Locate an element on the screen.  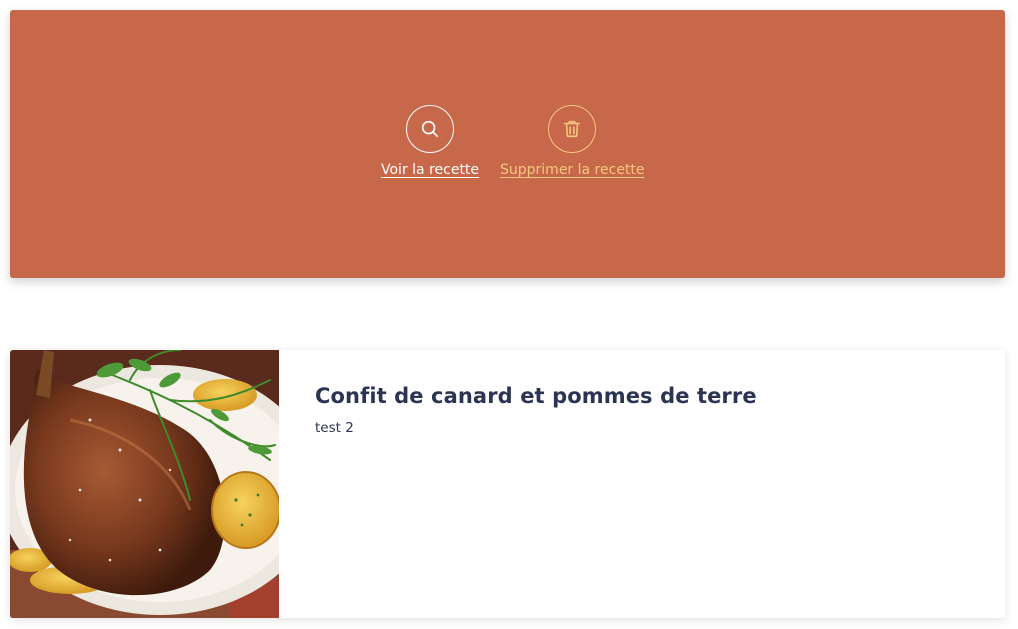
trash-icon-circle is located at coordinates (572, 129).